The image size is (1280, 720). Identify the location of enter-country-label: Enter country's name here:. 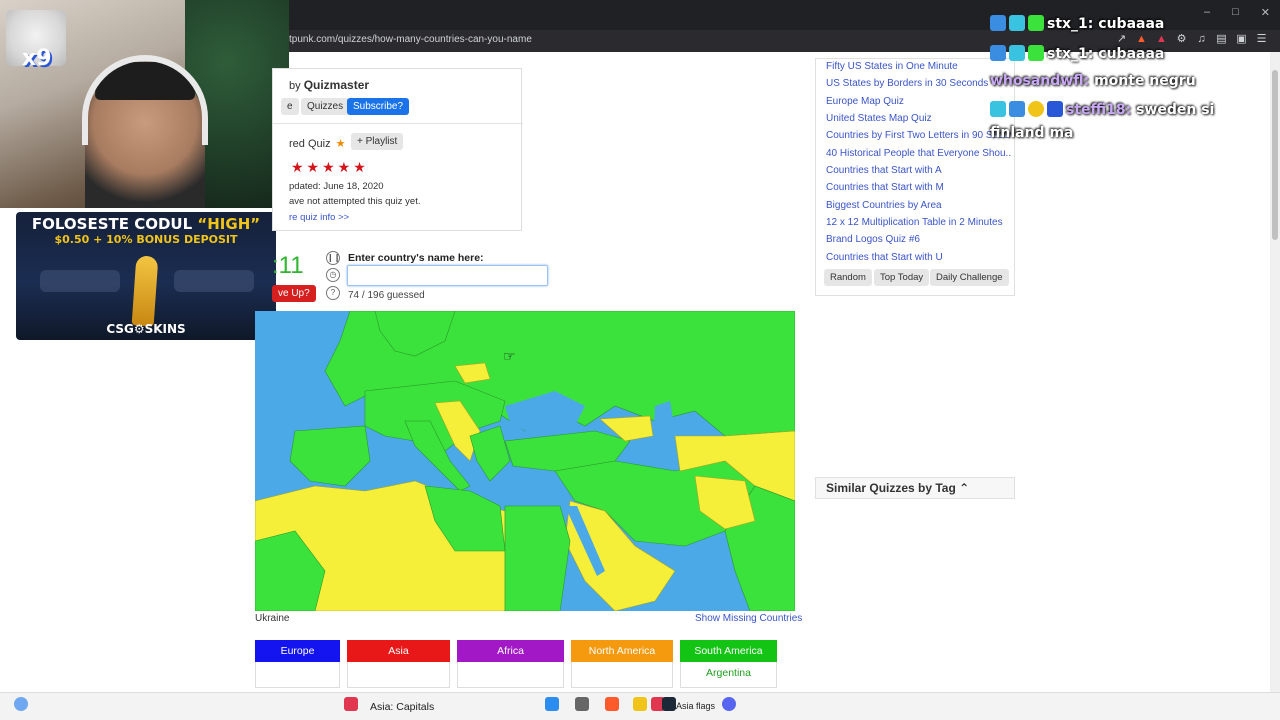
(416, 258).